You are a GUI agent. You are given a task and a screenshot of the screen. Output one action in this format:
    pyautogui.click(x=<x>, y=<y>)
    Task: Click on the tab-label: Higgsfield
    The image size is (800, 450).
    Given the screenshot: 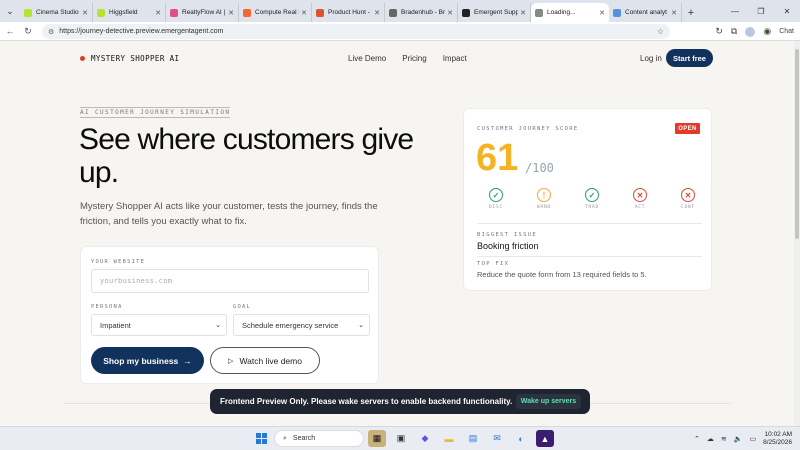 What is the action you would take?
    pyautogui.click(x=123, y=12)
    